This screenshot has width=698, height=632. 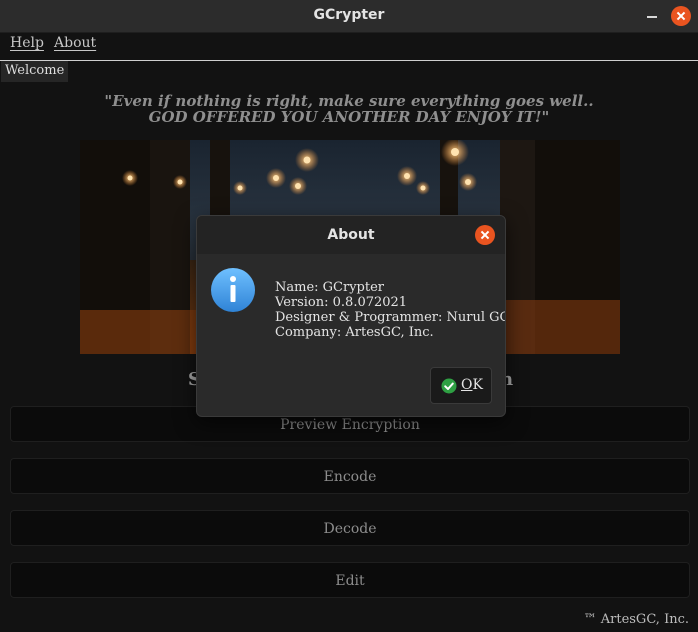 I want to click on footer-copyright: ™ ArtesGC, Inc., so click(x=636, y=619).